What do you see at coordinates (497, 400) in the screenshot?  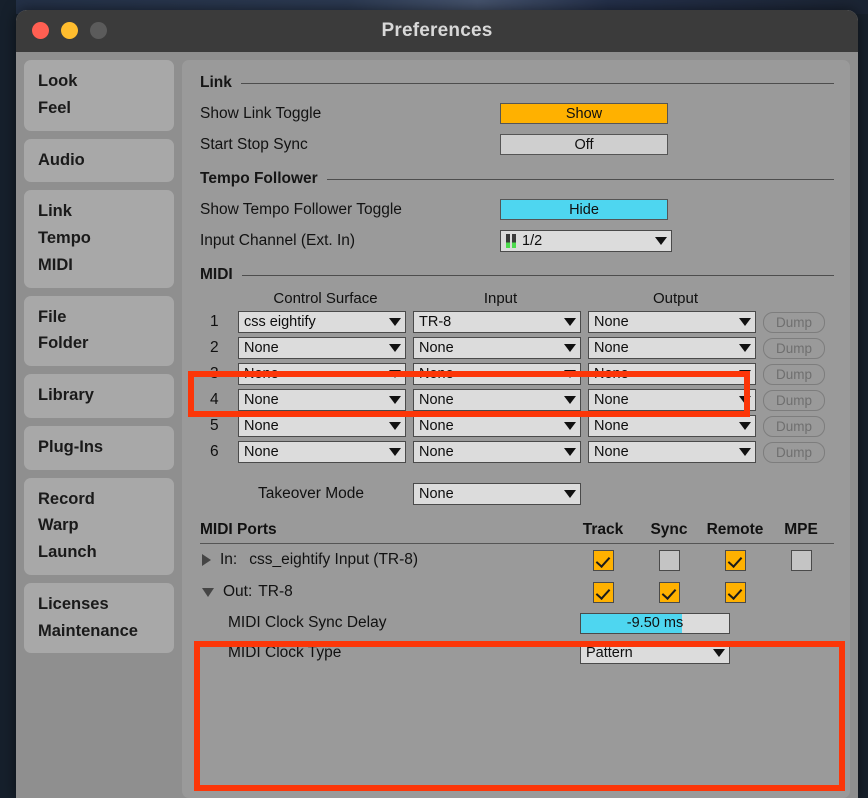 I see `input-dropdown-4: None` at bounding box center [497, 400].